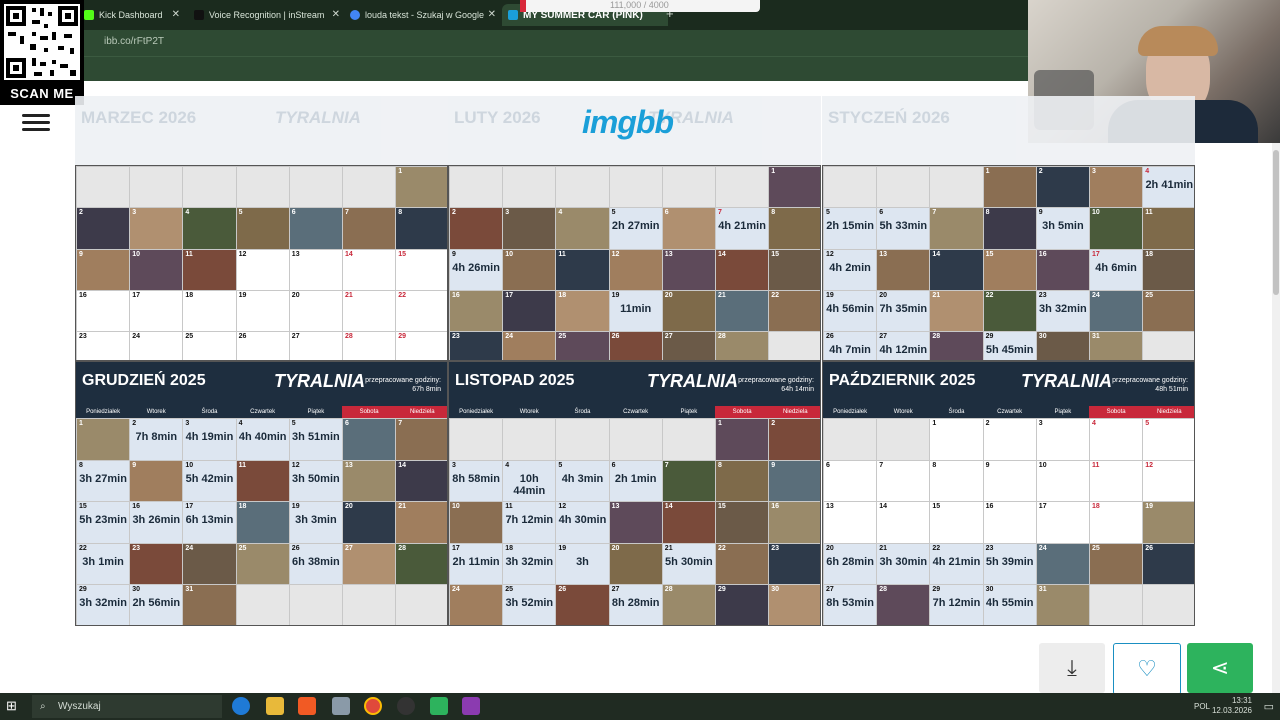 The image size is (1280, 720). What do you see at coordinates (373, 706) in the screenshot?
I see `chrome-icon` at bounding box center [373, 706].